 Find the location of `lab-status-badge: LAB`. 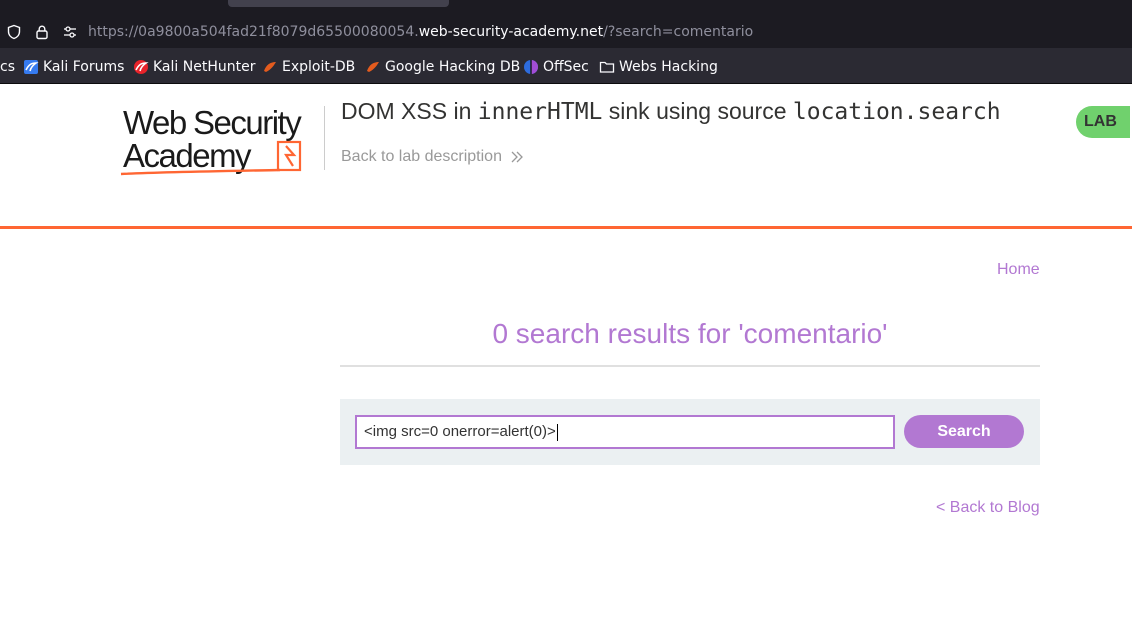

lab-status-badge: LAB is located at coordinates (1104, 122).